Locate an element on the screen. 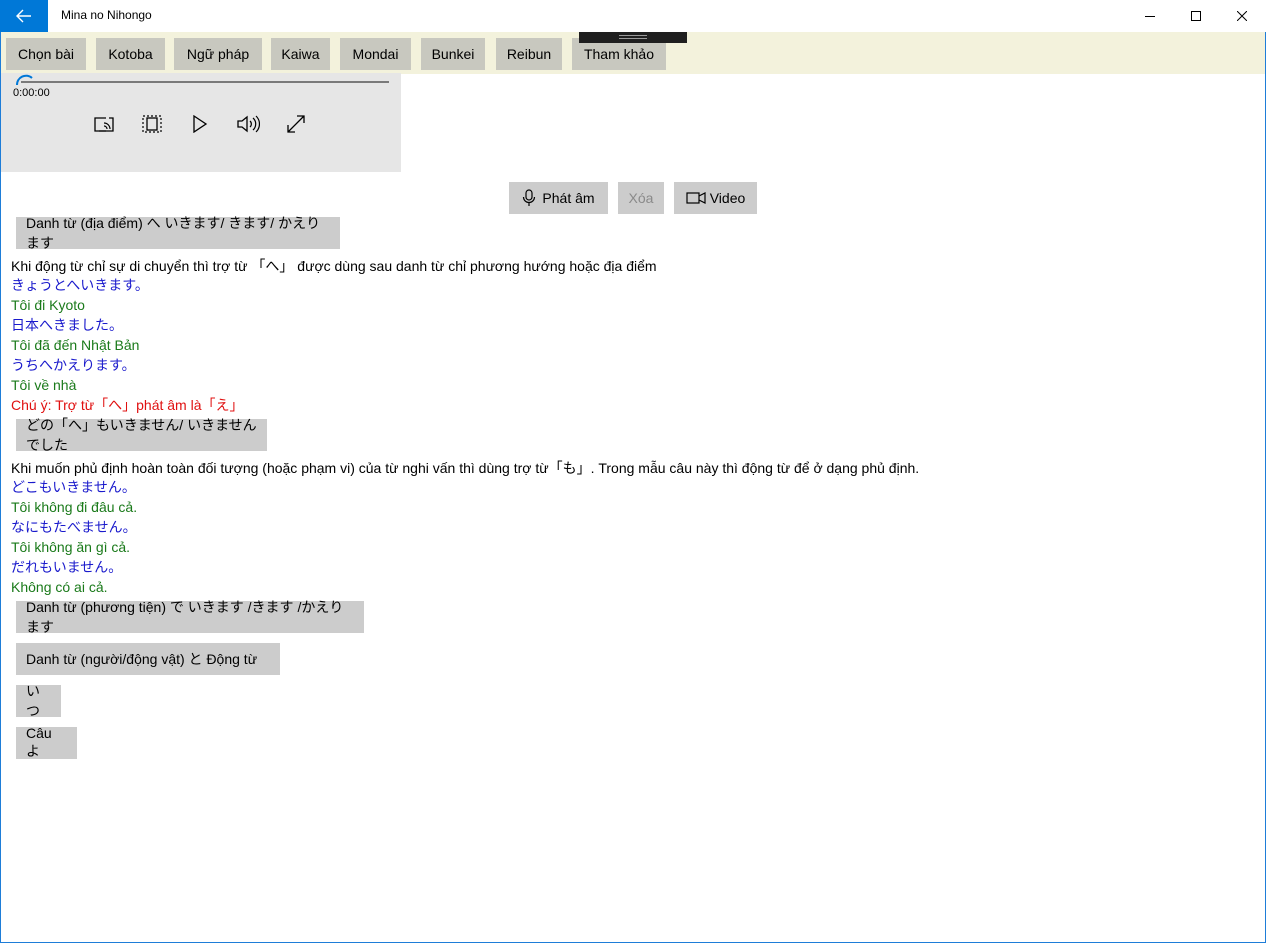 The image size is (1266, 944). pronounce-button: Phát âm is located at coordinates (558, 198).